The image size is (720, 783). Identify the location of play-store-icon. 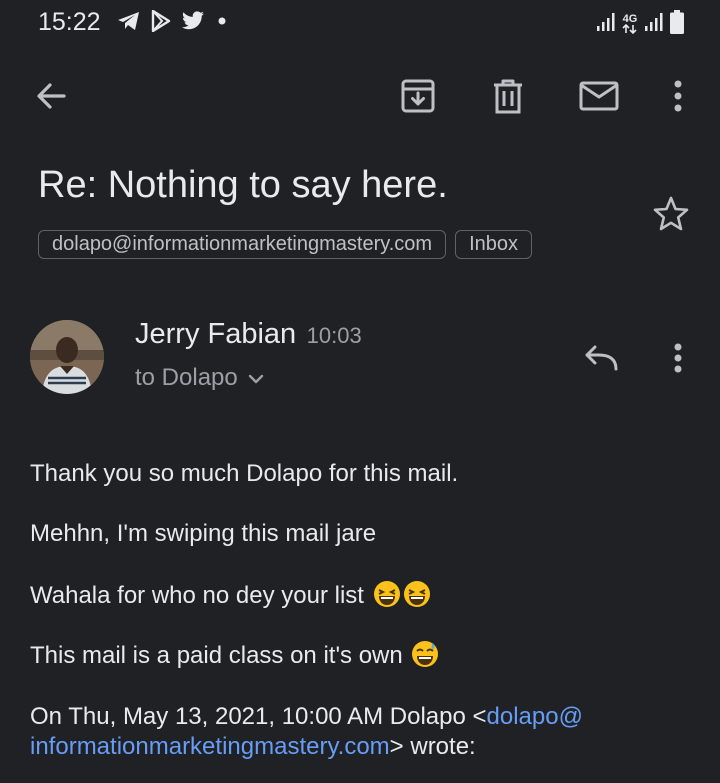
(161, 23).